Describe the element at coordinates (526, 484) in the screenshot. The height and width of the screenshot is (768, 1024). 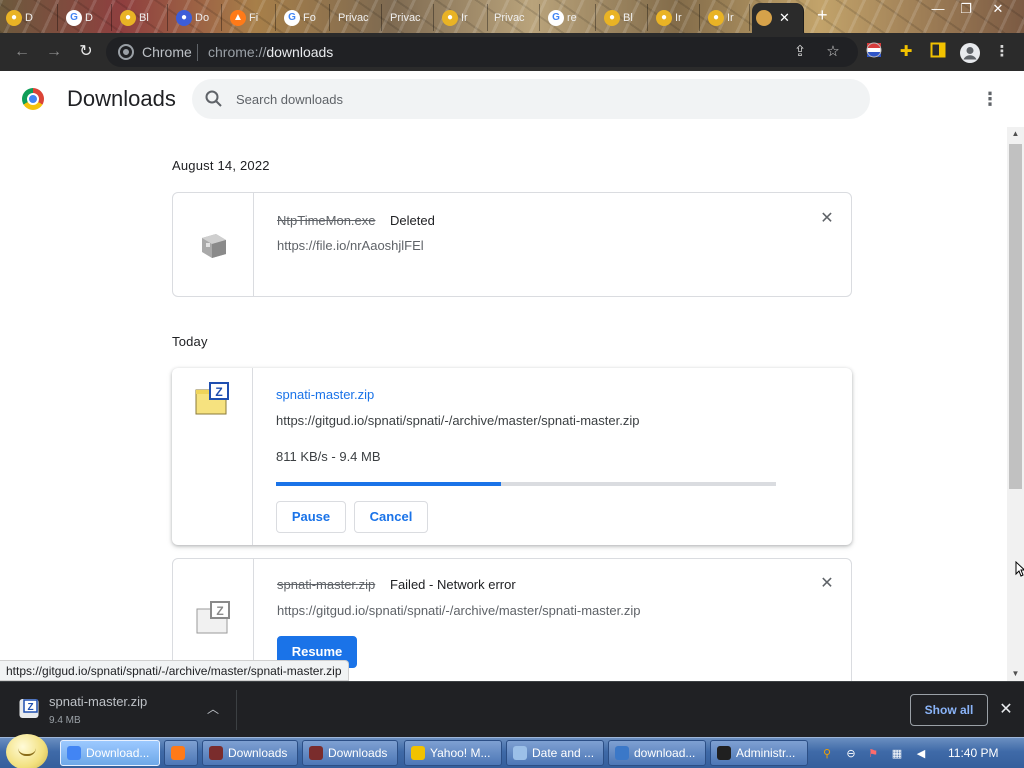
I see `progress-bar` at that location.